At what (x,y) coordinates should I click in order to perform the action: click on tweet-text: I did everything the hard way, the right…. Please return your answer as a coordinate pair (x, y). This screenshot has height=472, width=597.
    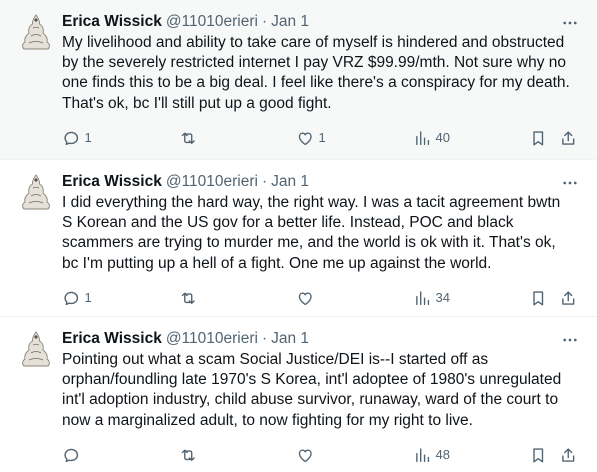
    Looking at the image, I should click on (311, 233).